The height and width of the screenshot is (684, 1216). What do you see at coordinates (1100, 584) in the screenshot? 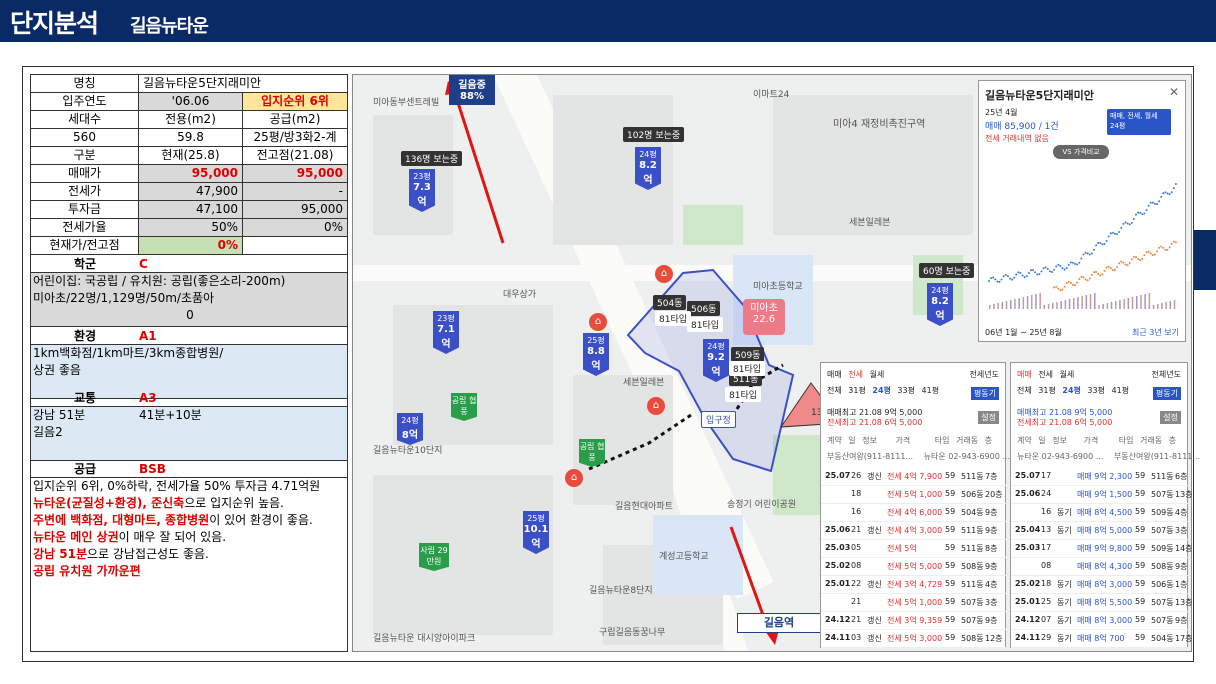
I see `sale-trade-row: 25.02 18 동기 매매 8억 3,000 59 506동 1층` at bounding box center [1100, 584].